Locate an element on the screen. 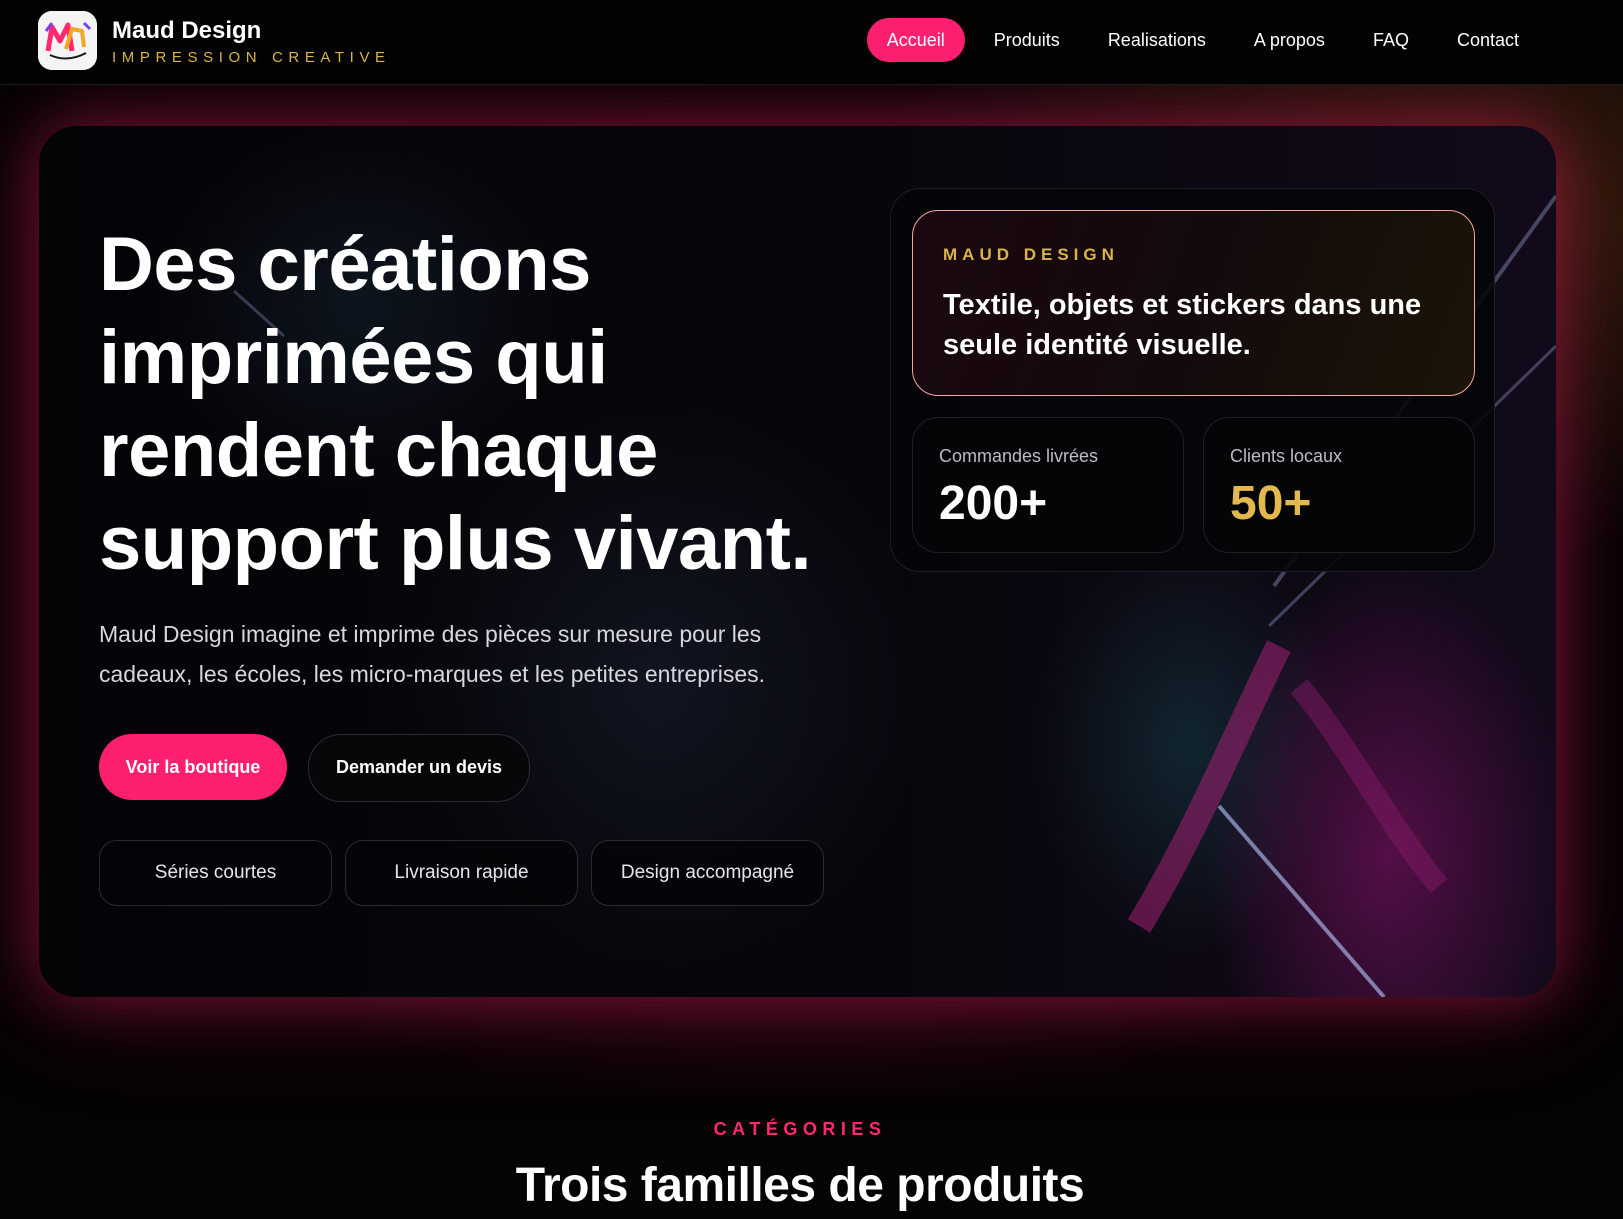 The width and height of the screenshot is (1623, 1219). feature-kicker: MAUD DESIGN is located at coordinates (1031, 254).